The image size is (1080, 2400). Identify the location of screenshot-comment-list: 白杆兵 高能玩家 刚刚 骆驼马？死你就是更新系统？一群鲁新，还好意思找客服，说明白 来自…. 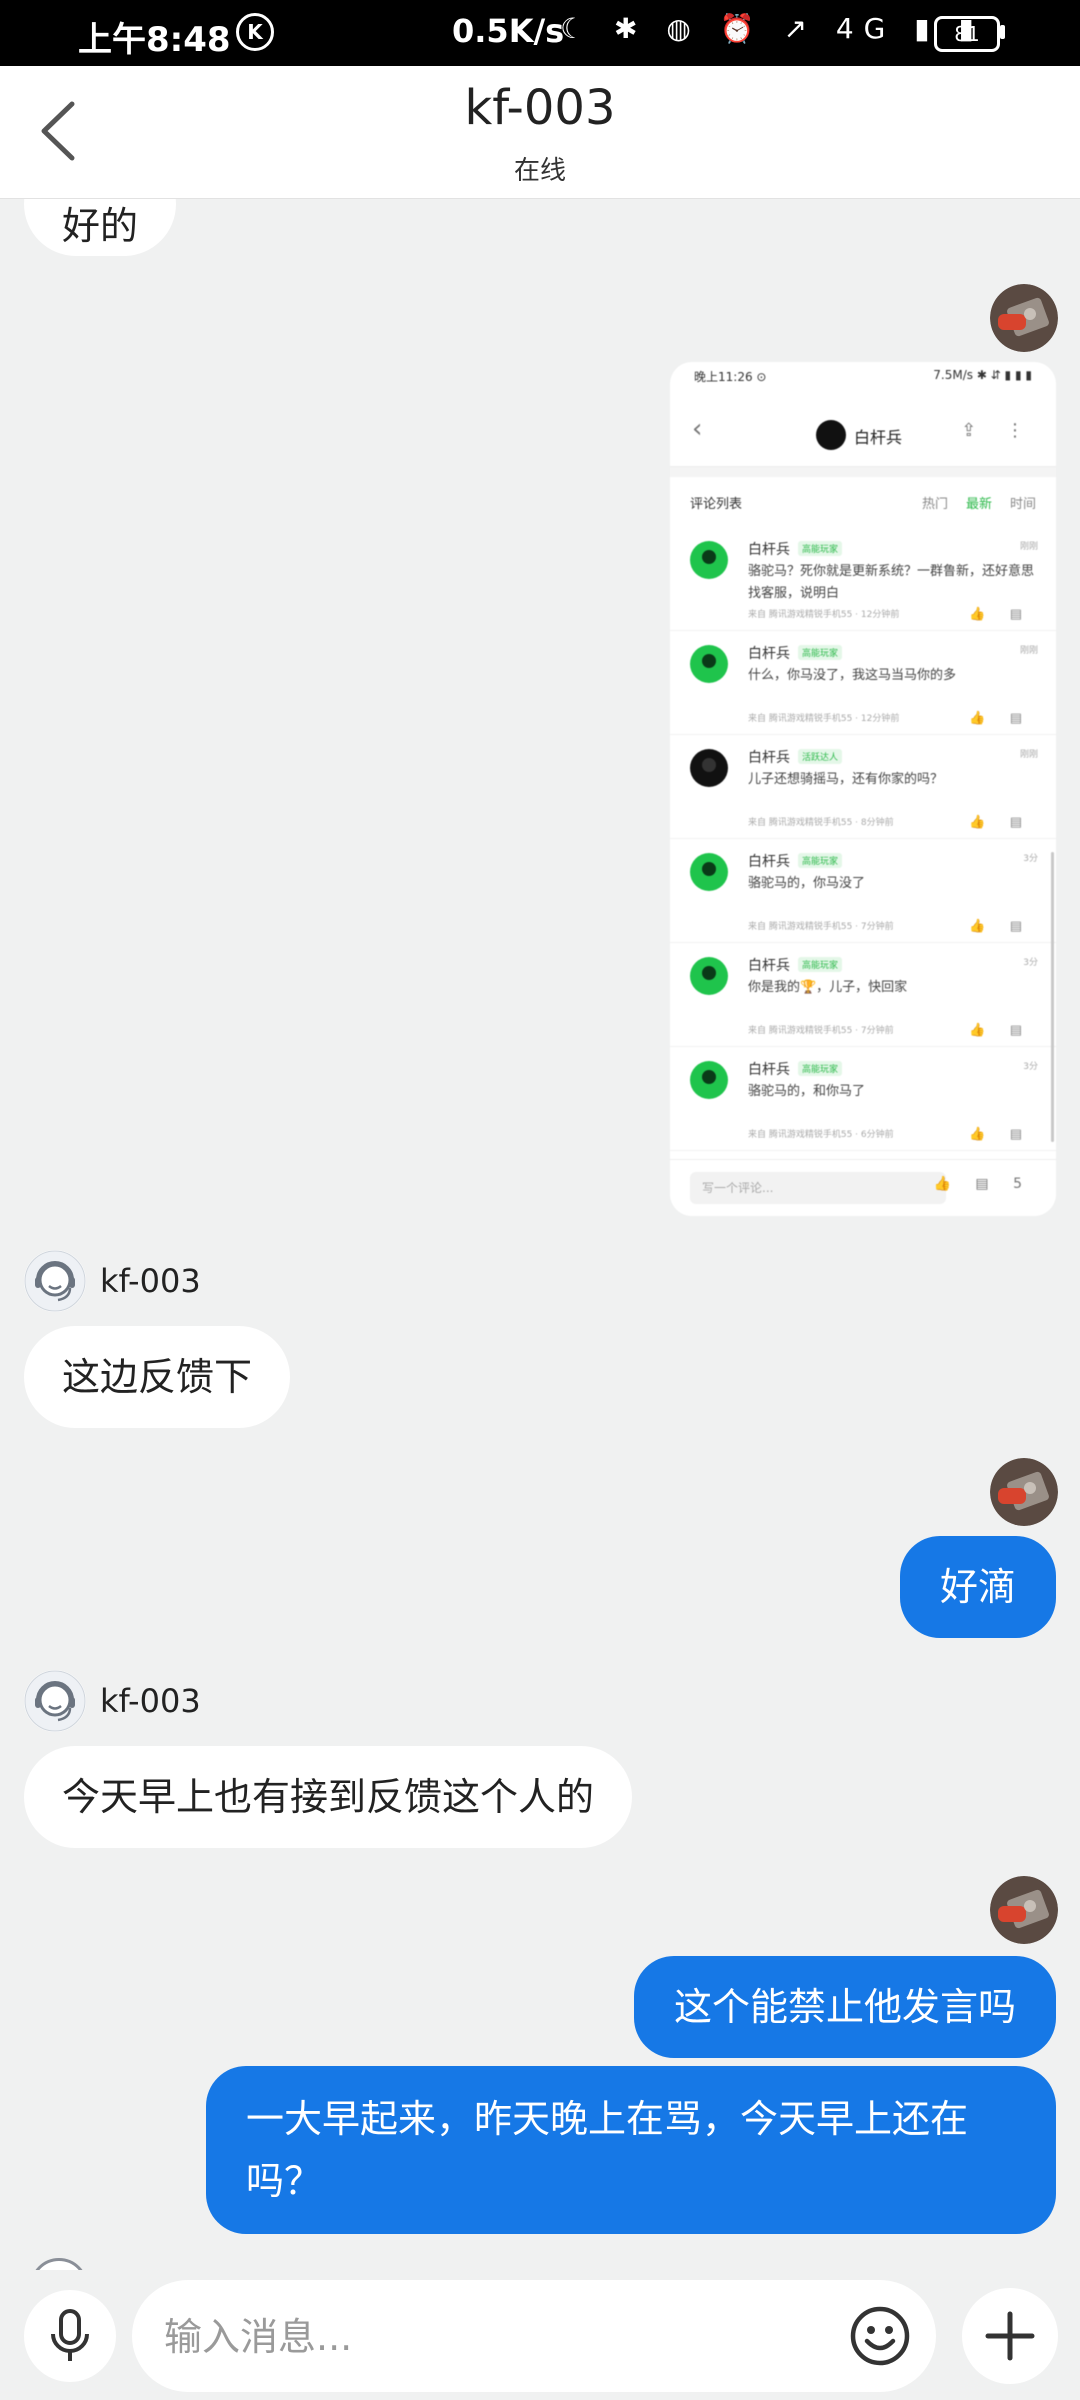
(863, 839).